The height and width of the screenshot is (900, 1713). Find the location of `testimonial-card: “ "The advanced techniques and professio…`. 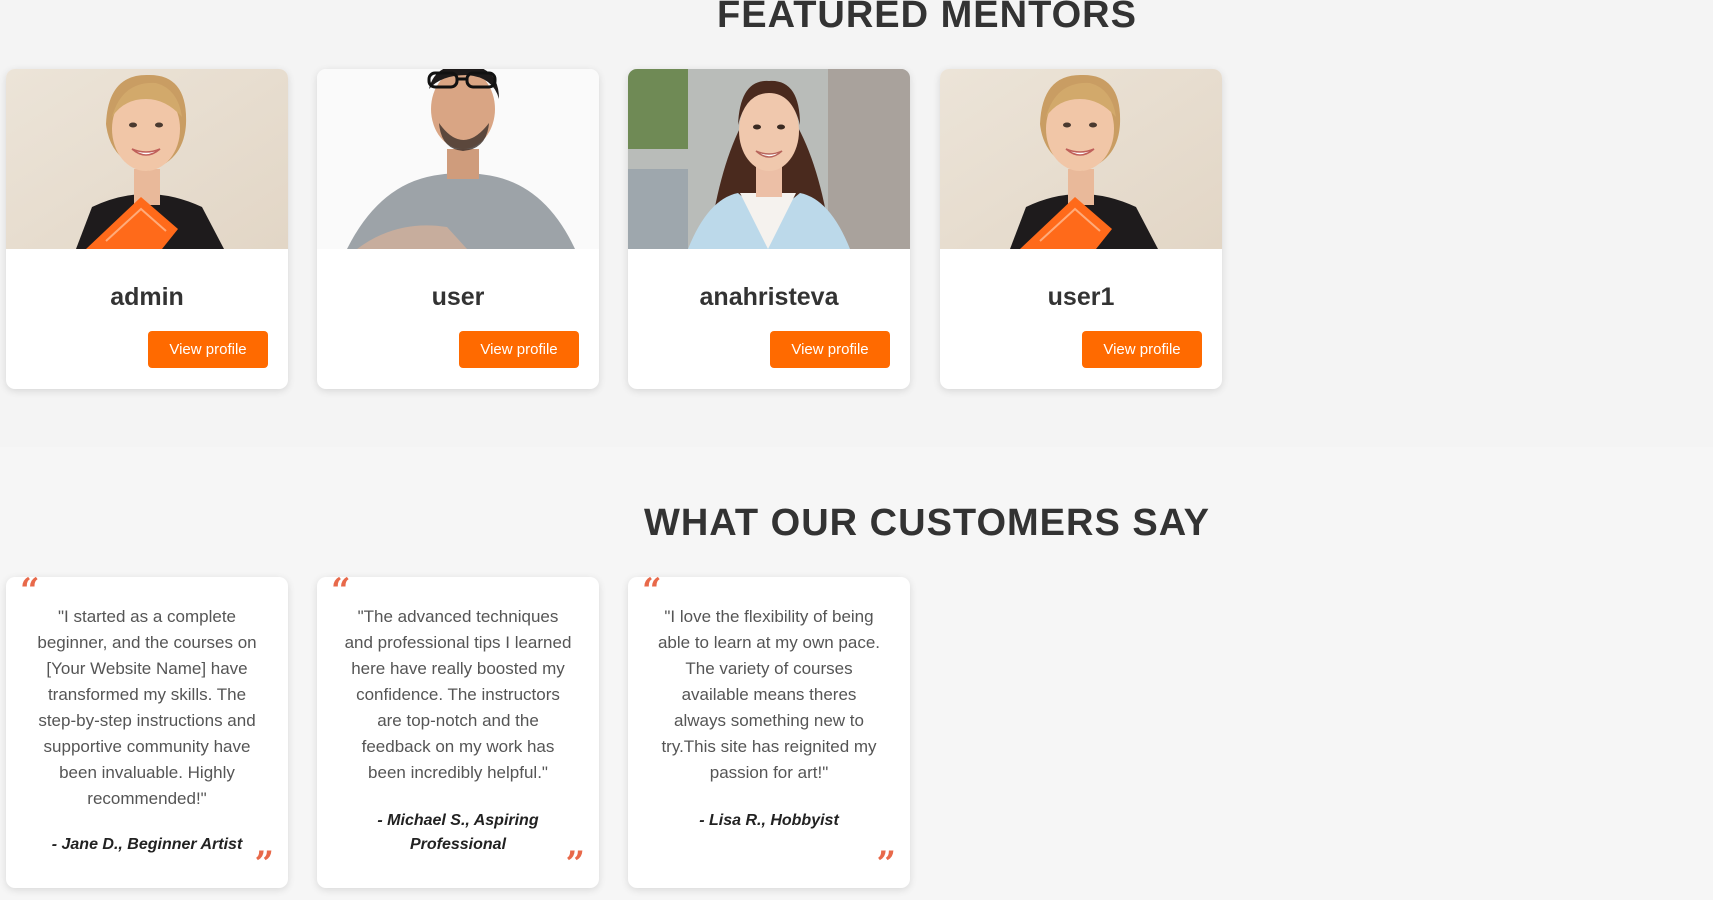

testimonial-card: “ "The advanced techniques and professio… is located at coordinates (458, 729).